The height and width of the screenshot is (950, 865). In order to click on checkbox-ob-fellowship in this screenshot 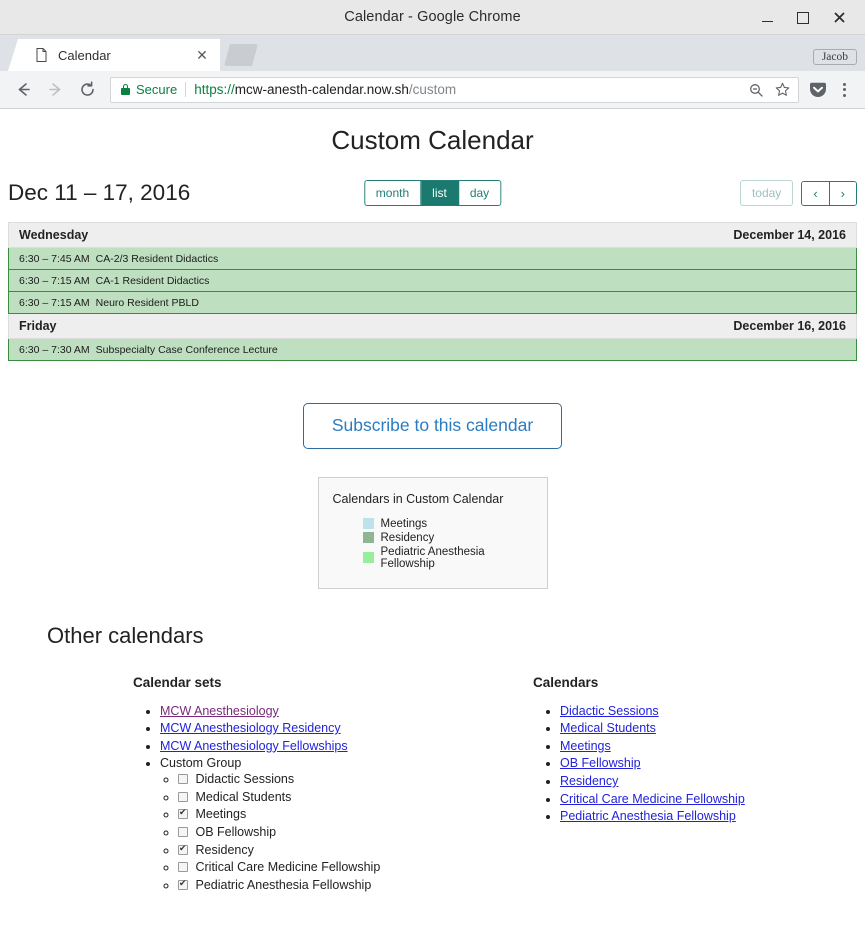, I will do `click(183, 831)`.